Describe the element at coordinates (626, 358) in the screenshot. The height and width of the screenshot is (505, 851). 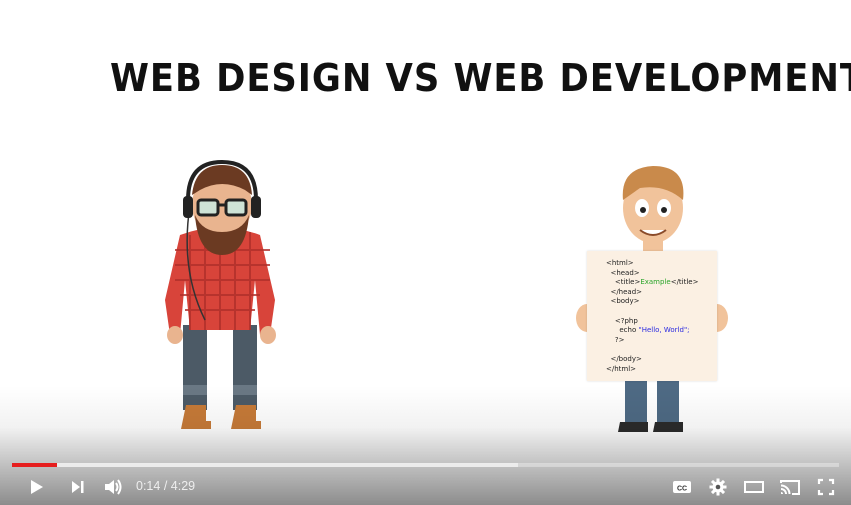
I see `code-line: </body>` at that location.